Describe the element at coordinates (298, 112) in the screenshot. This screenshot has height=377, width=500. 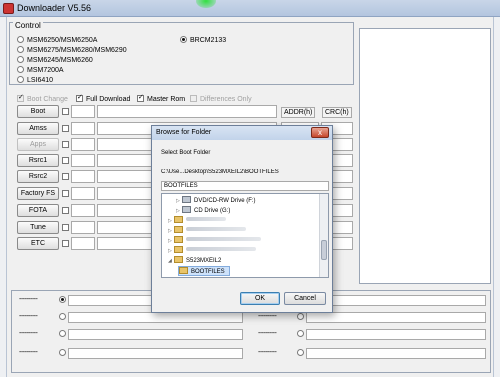
I see `addr-column-header: ADDR(h)` at that location.